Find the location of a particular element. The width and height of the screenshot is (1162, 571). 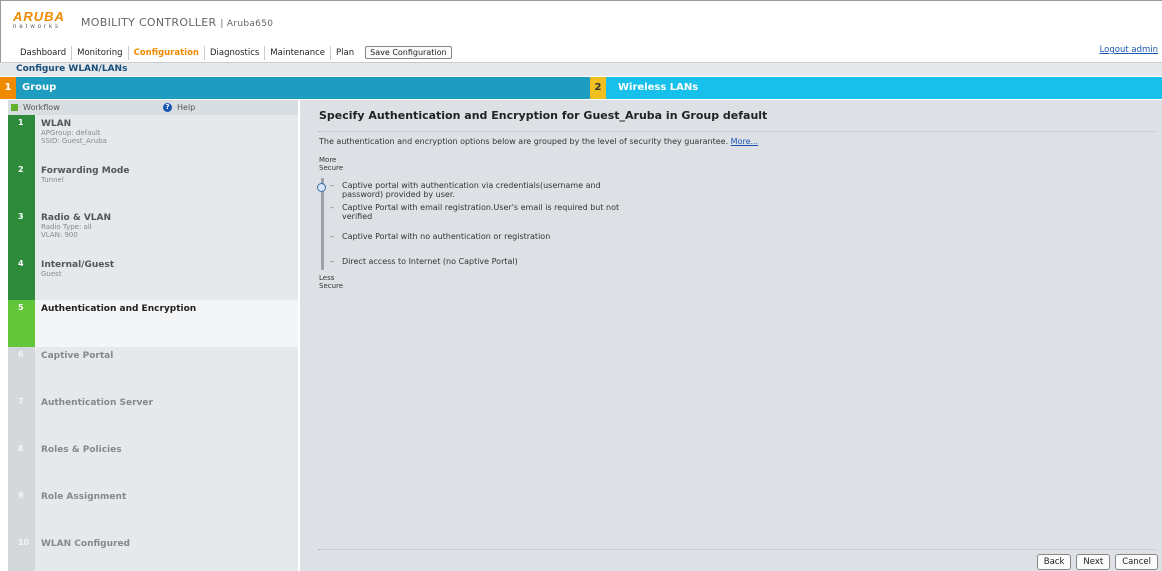

workflow-step-number: 2 is located at coordinates (21, 185).